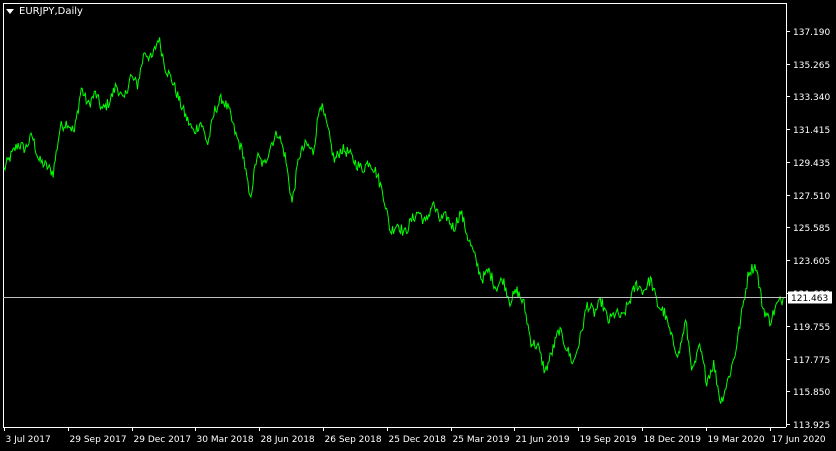  I want to click on price-tick-label: 125.585, so click(811, 229).